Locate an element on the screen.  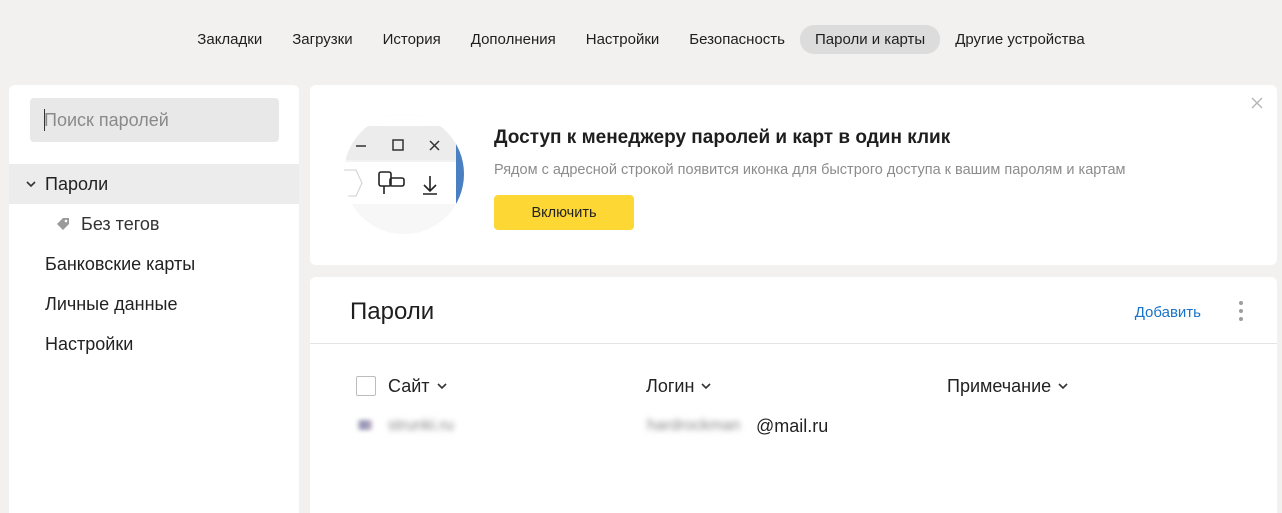
sidebar-item-bank-cards: Банковские карты is located at coordinates (154, 264).